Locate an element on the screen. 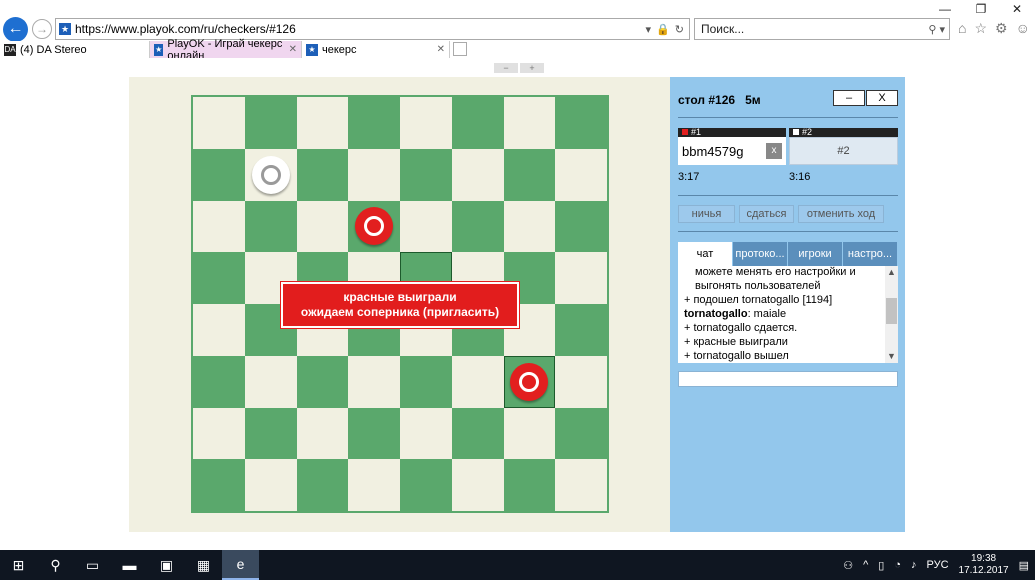 This screenshot has height=580, width=1035. address-url: https://www.playok.com/ru/checkers/#126 is located at coordinates (185, 29).